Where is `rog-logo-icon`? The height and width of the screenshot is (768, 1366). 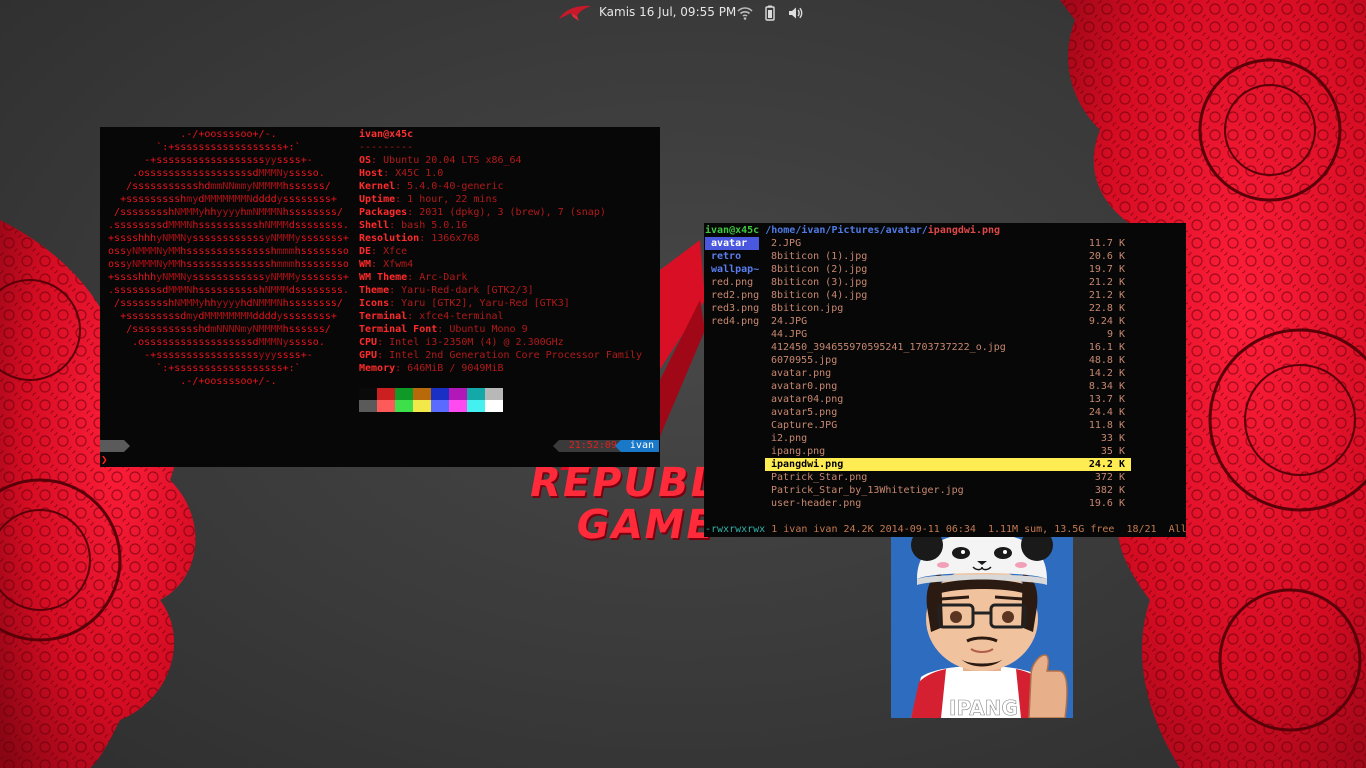 rog-logo-icon is located at coordinates (575, 13).